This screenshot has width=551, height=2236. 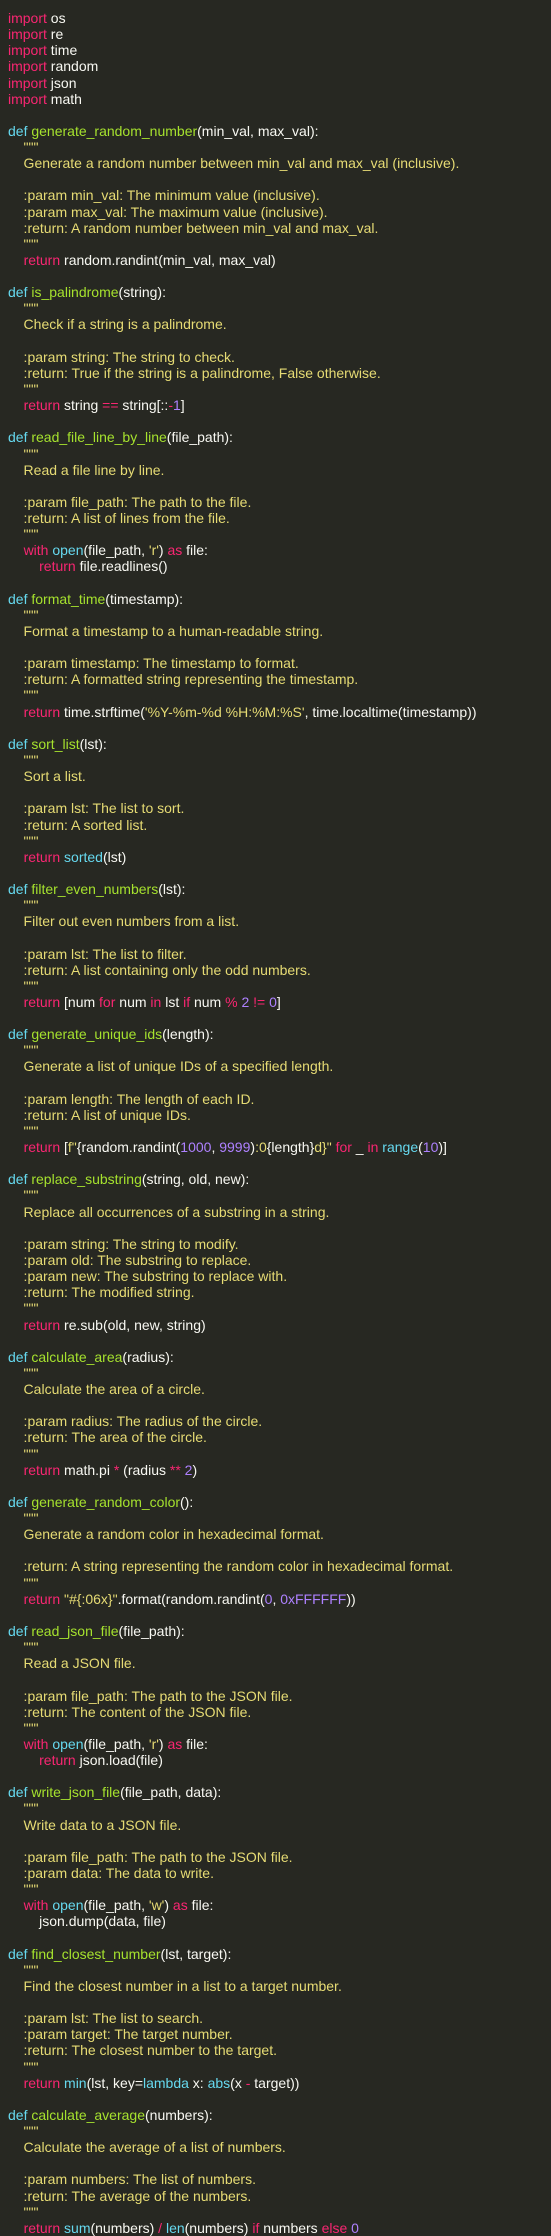 I want to click on code-token: string[::, so click(x=143, y=405).